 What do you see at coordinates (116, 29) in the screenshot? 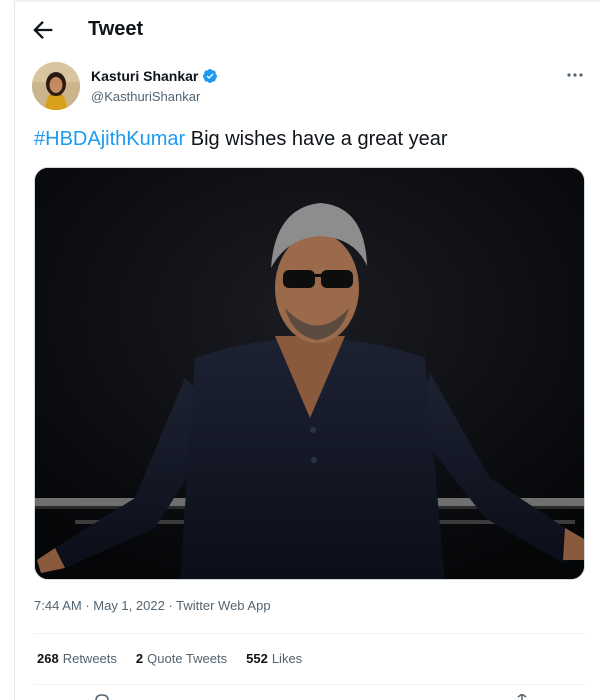
I see `page-title: Tweet` at bounding box center [116, 29].